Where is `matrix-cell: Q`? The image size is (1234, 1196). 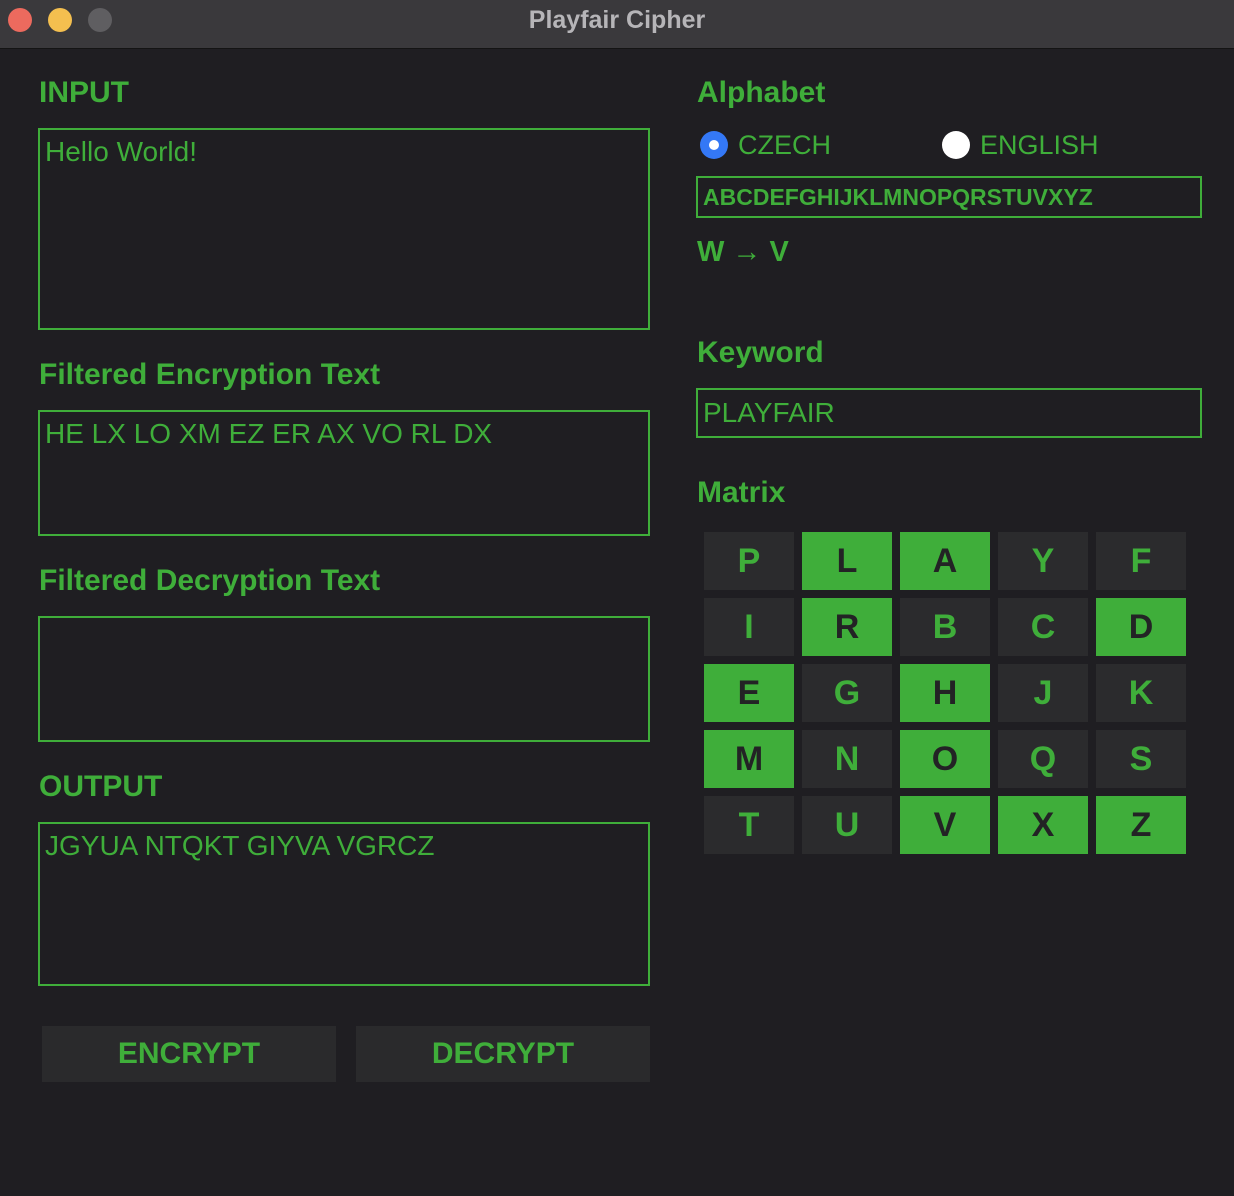 matrix-cell: Q is located at coordinates (1043, 759).